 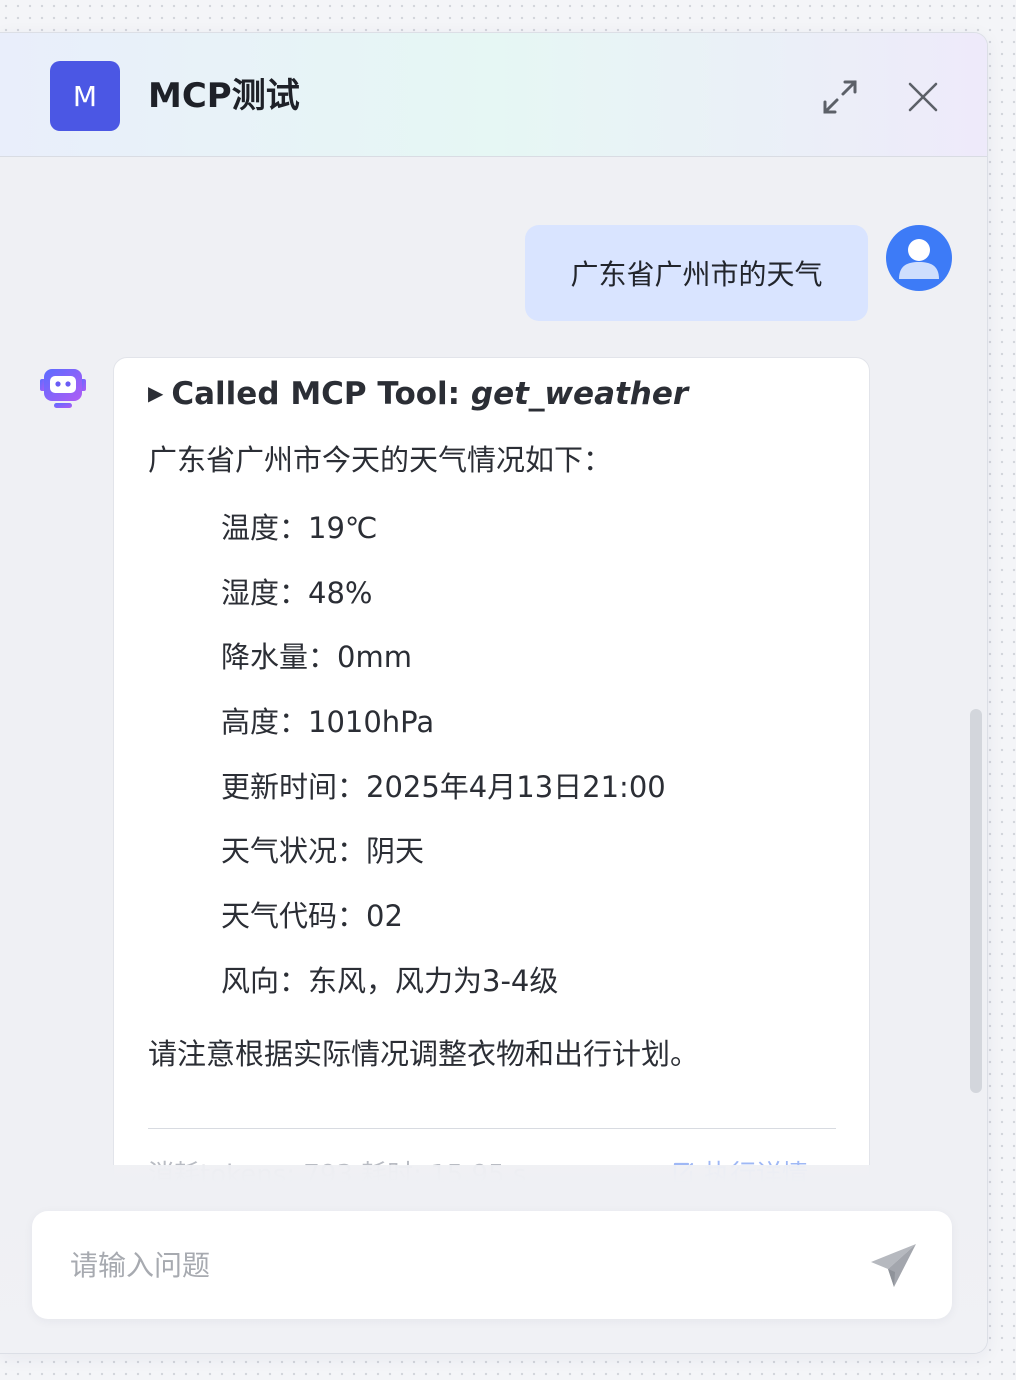 I want to click on expand-button, so click(x=840, y=97).